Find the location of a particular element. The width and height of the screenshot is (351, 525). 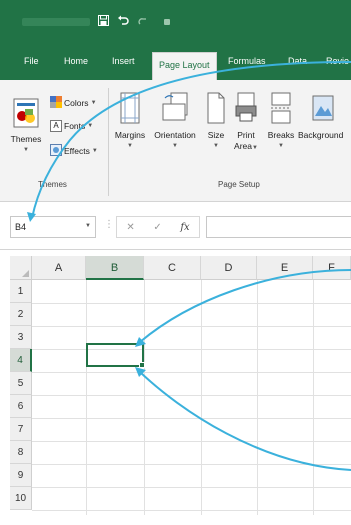

orientation-icon is located at coordinates (175, 109).